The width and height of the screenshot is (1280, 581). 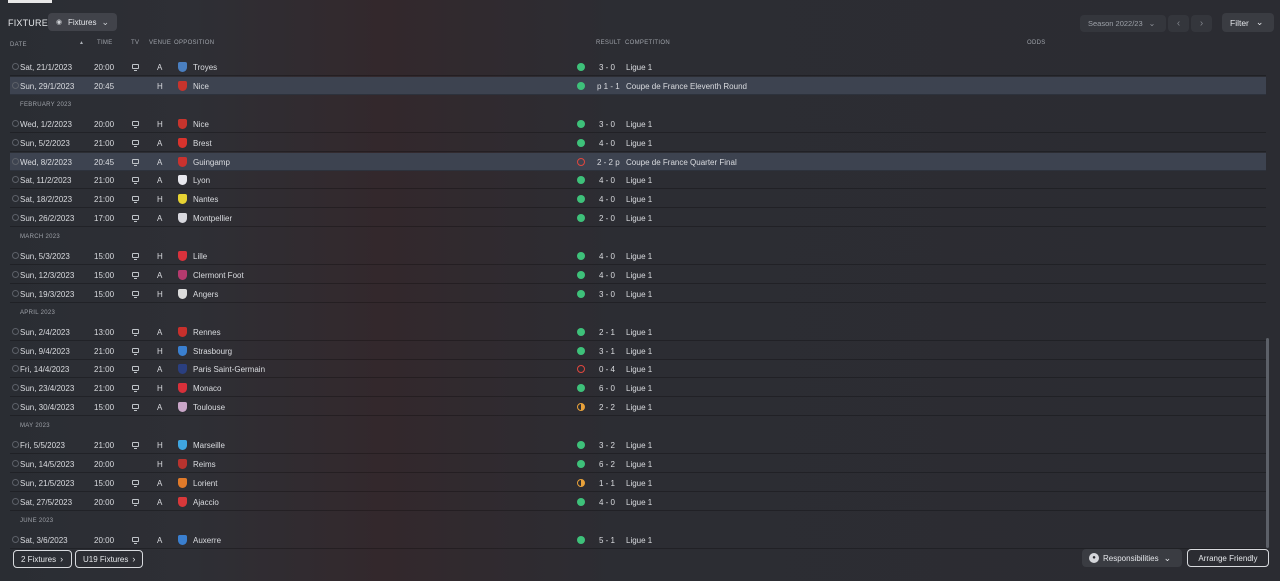 What do you see at coordinates (229, 369) in the screenshot?
I see `opposition-name: Paris Saint-Germain` at bounding box center [229, 369].